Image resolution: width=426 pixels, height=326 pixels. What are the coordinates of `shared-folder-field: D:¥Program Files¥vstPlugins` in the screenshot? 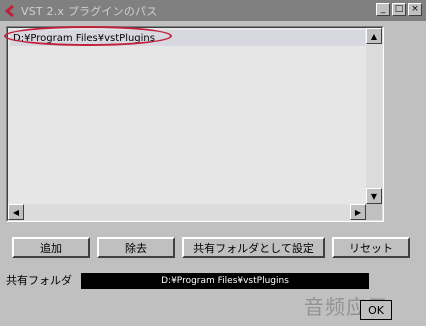 It's located at (225, 281).